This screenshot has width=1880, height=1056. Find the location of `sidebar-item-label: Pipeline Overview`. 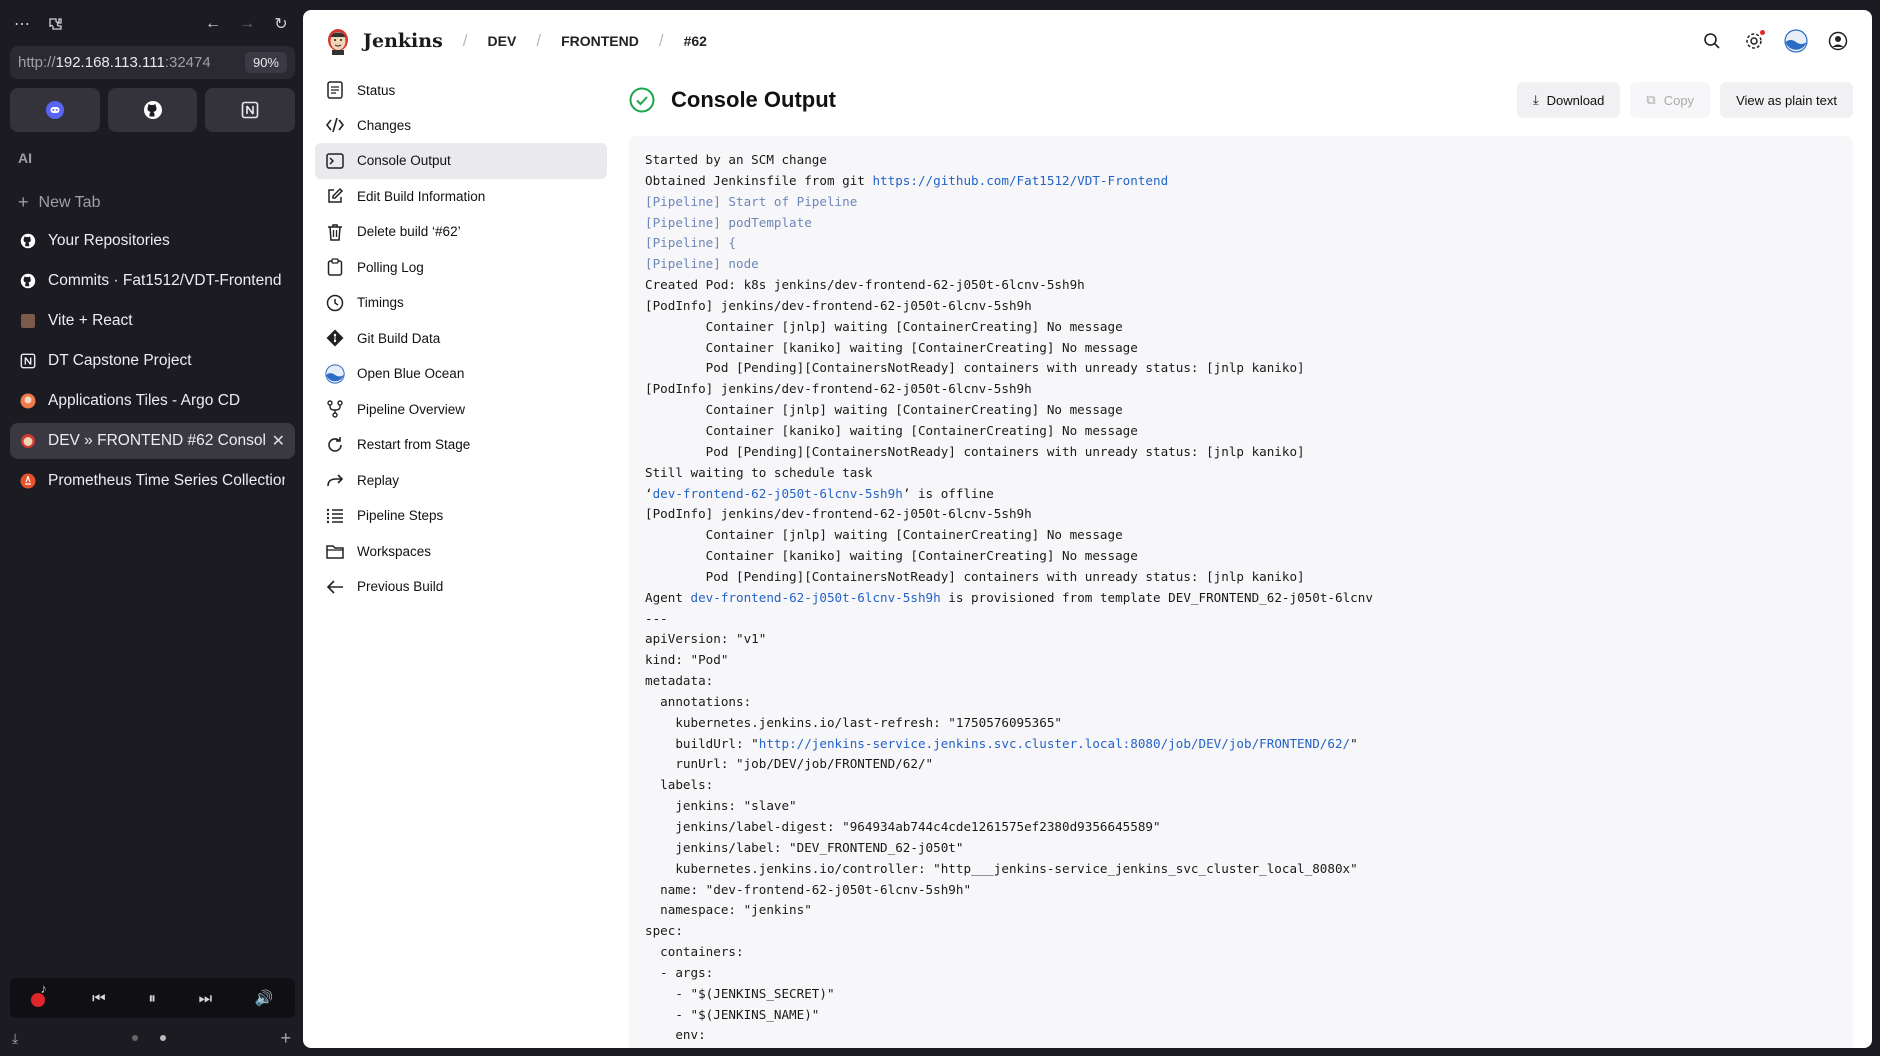

sidebar-item-label: Pipeline Overview is located at coordinates (411, 409).